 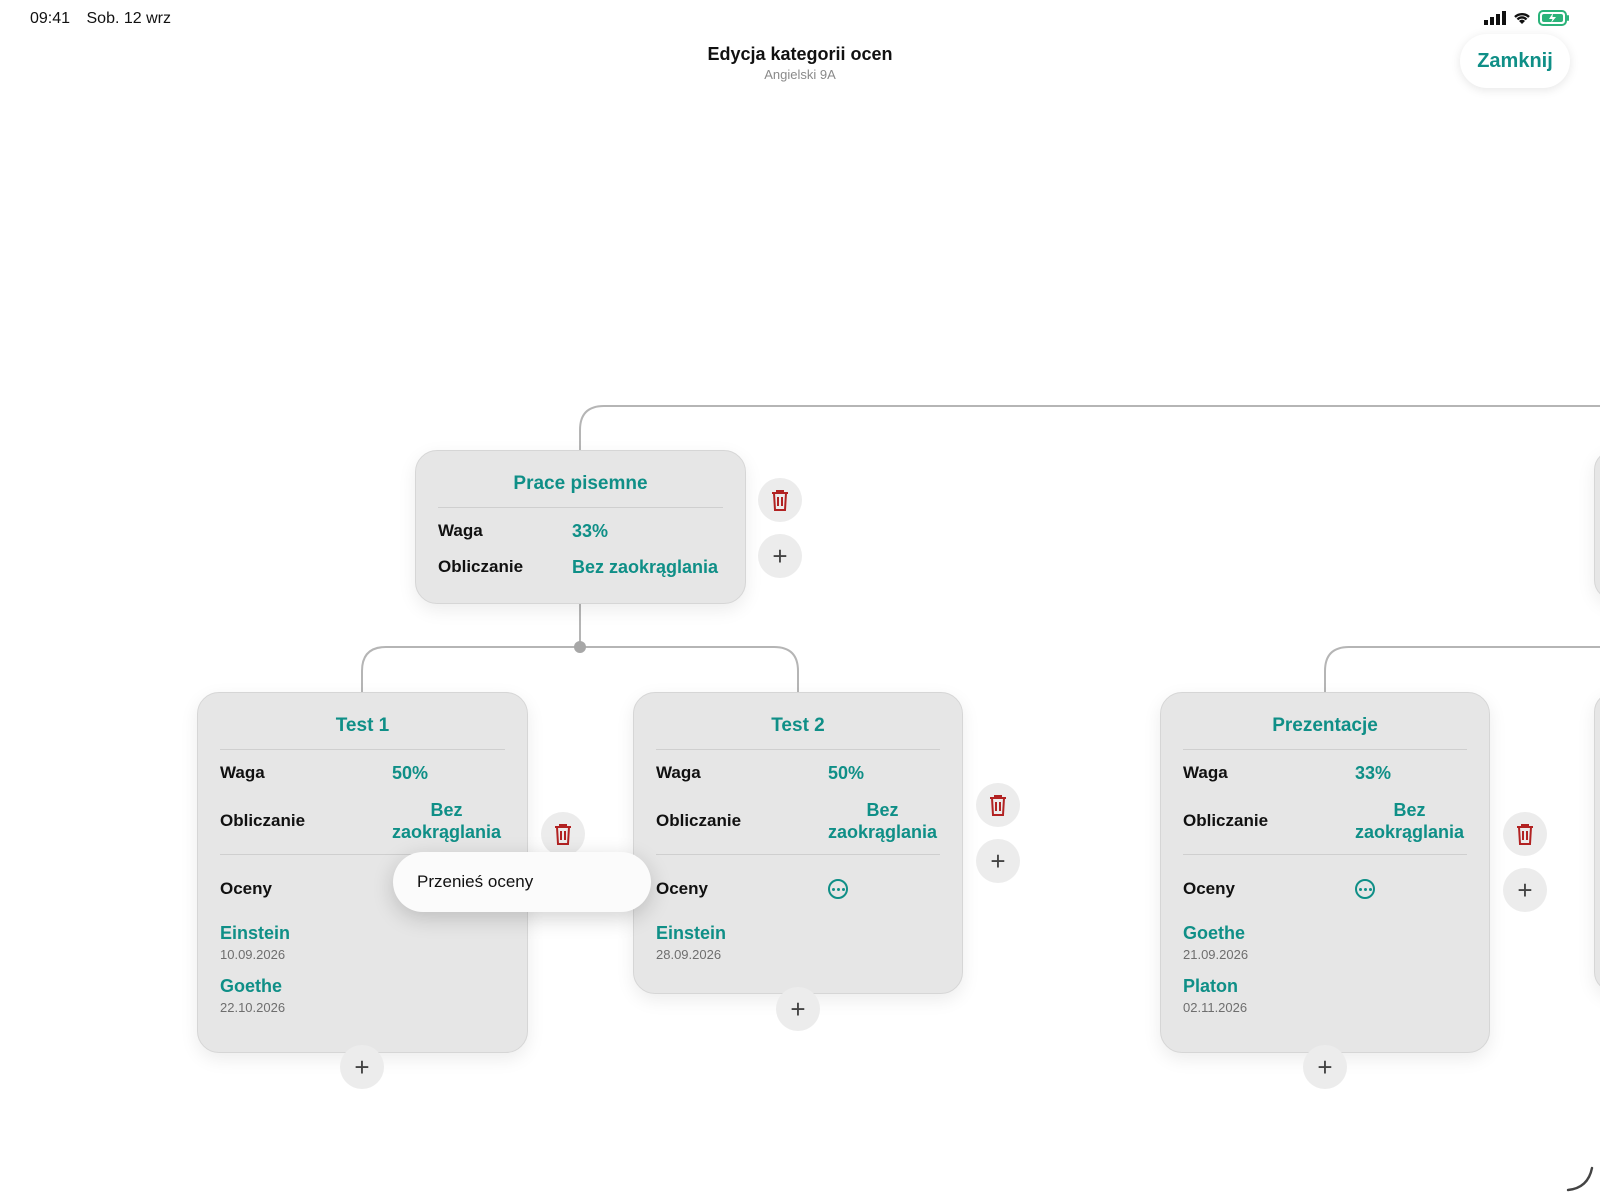 What do you see at coordinates (580, 479) in the screenshot?
I see `category-title: Prace pisemne` at bounding box center [580, 479].